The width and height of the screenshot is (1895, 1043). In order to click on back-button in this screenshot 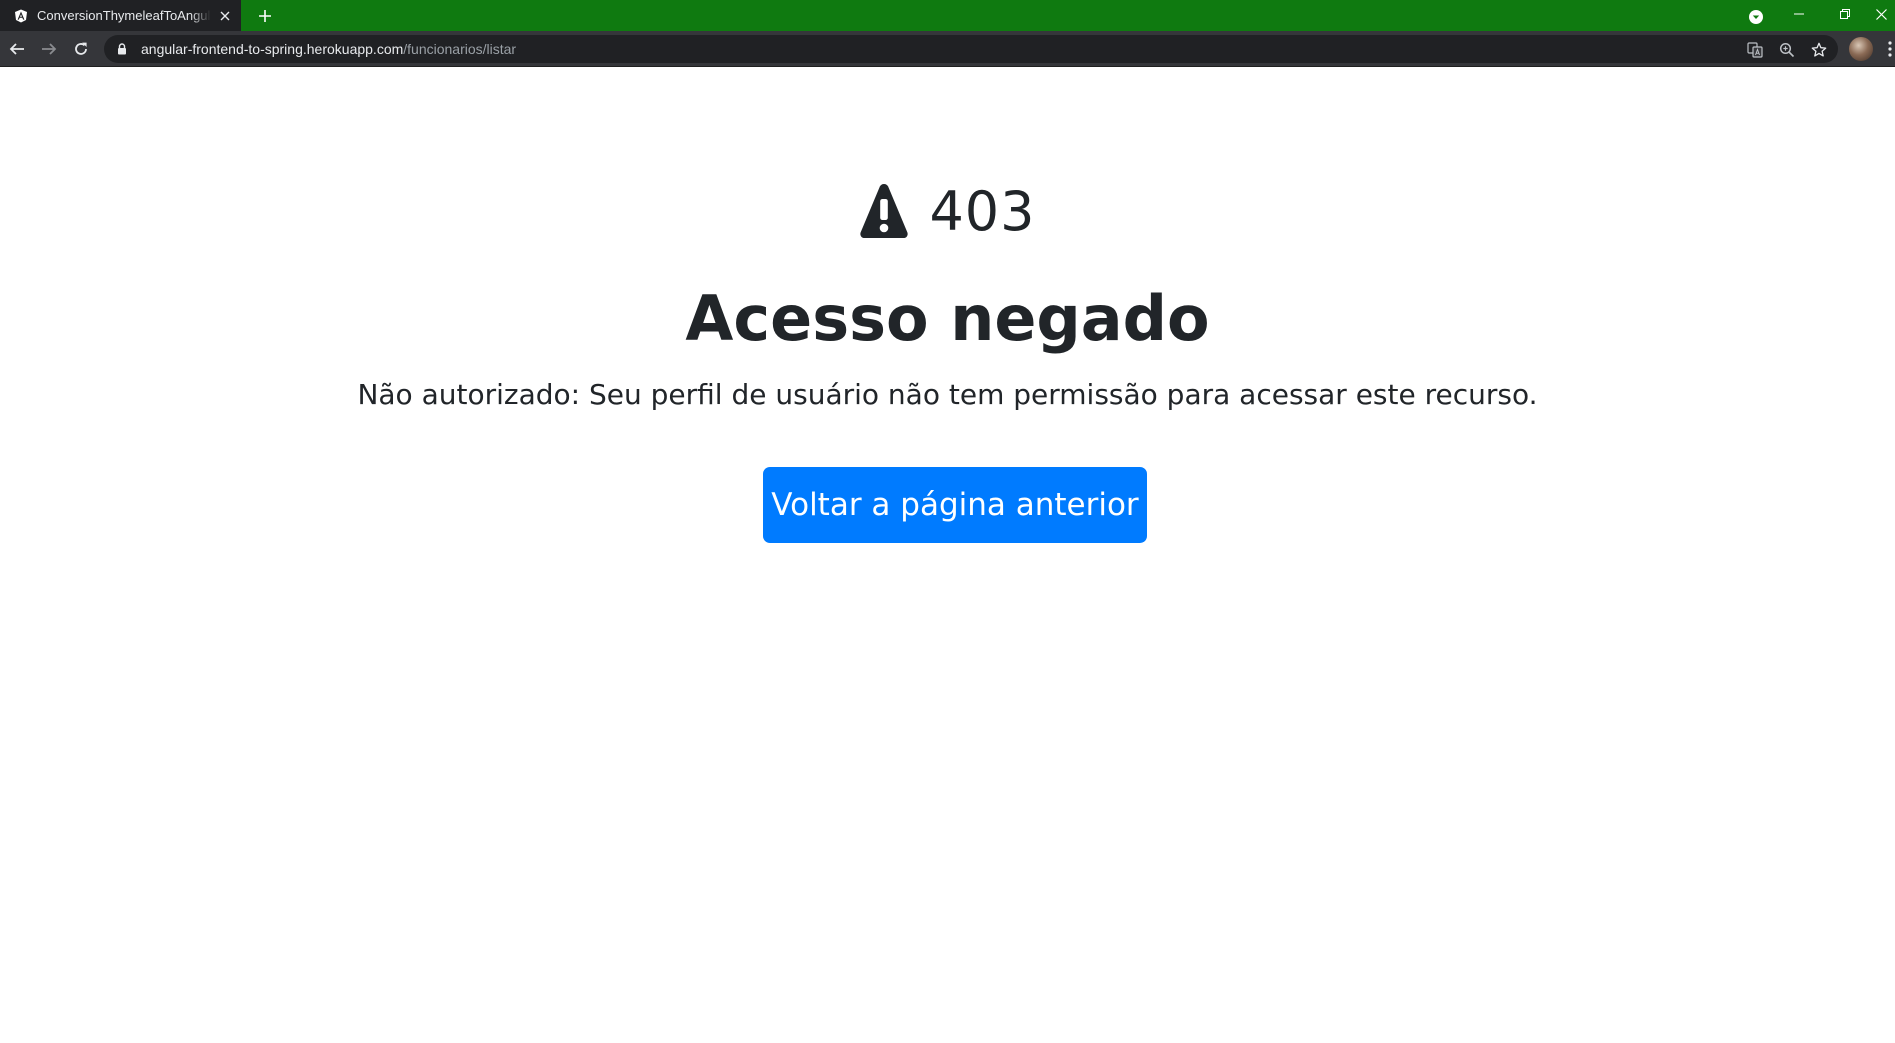, I will do `click(17, 49)`.